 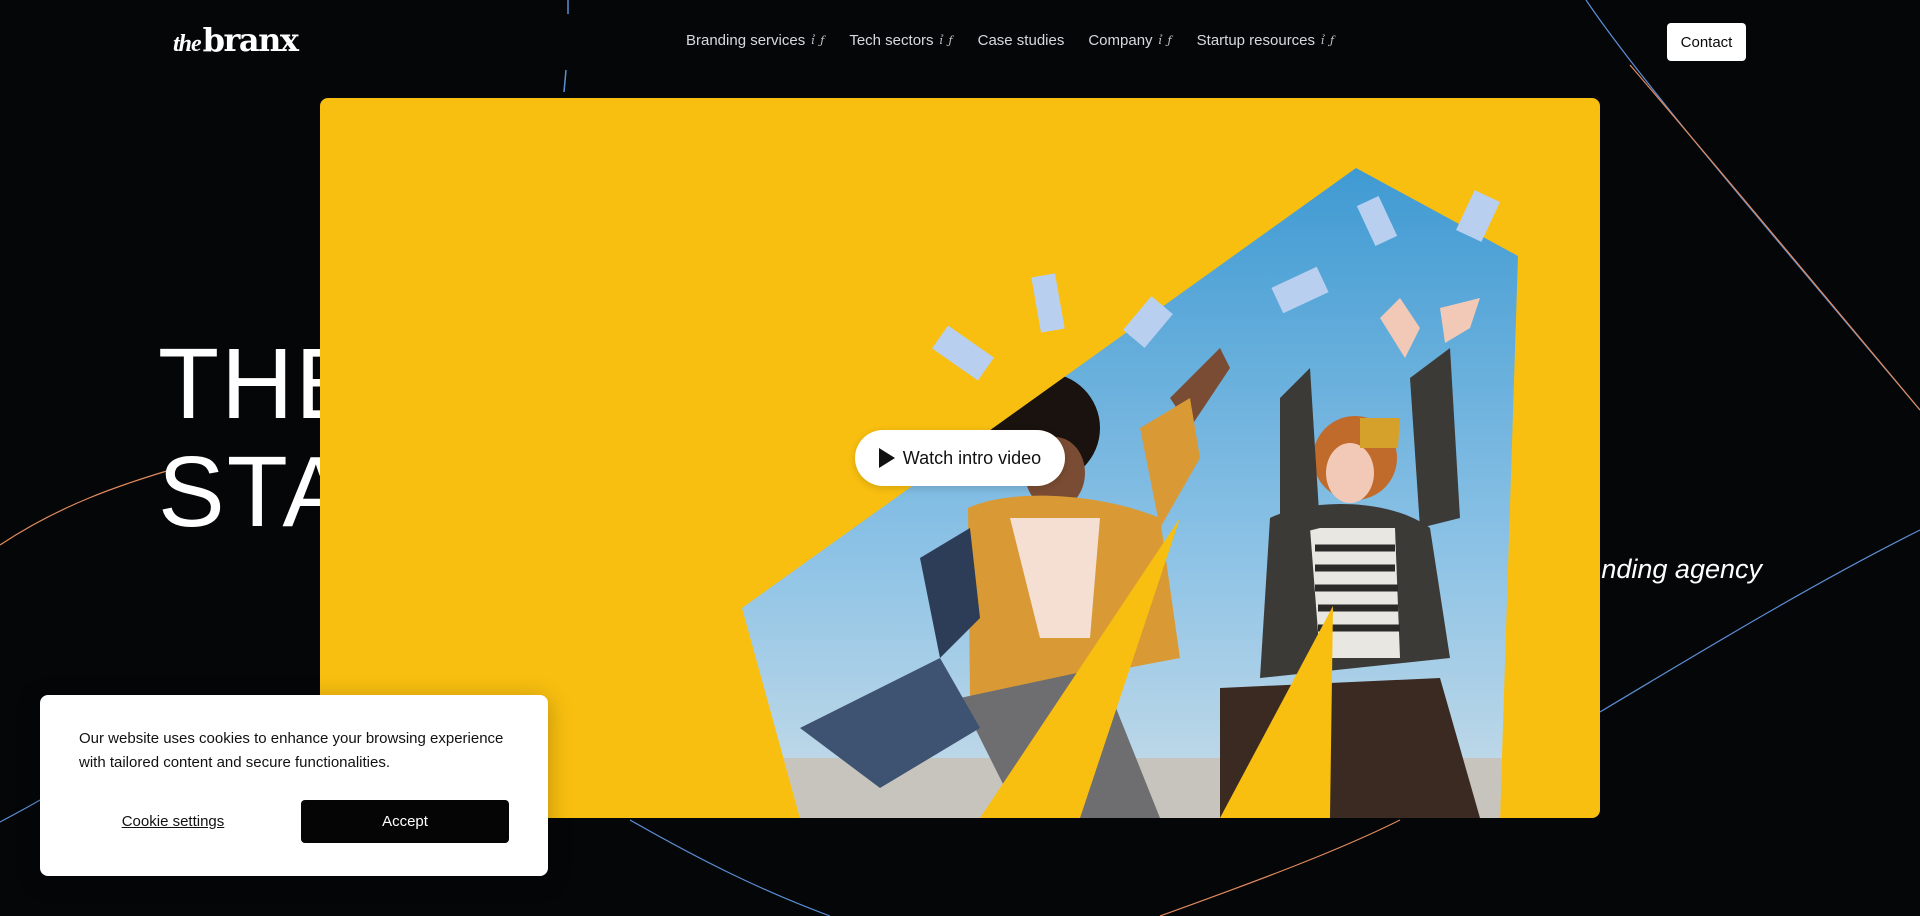 What do you see at coordinates (1120, 40) in the screenshot?
I see `nav-item-label: Company` at bounding box center [1120, 40].